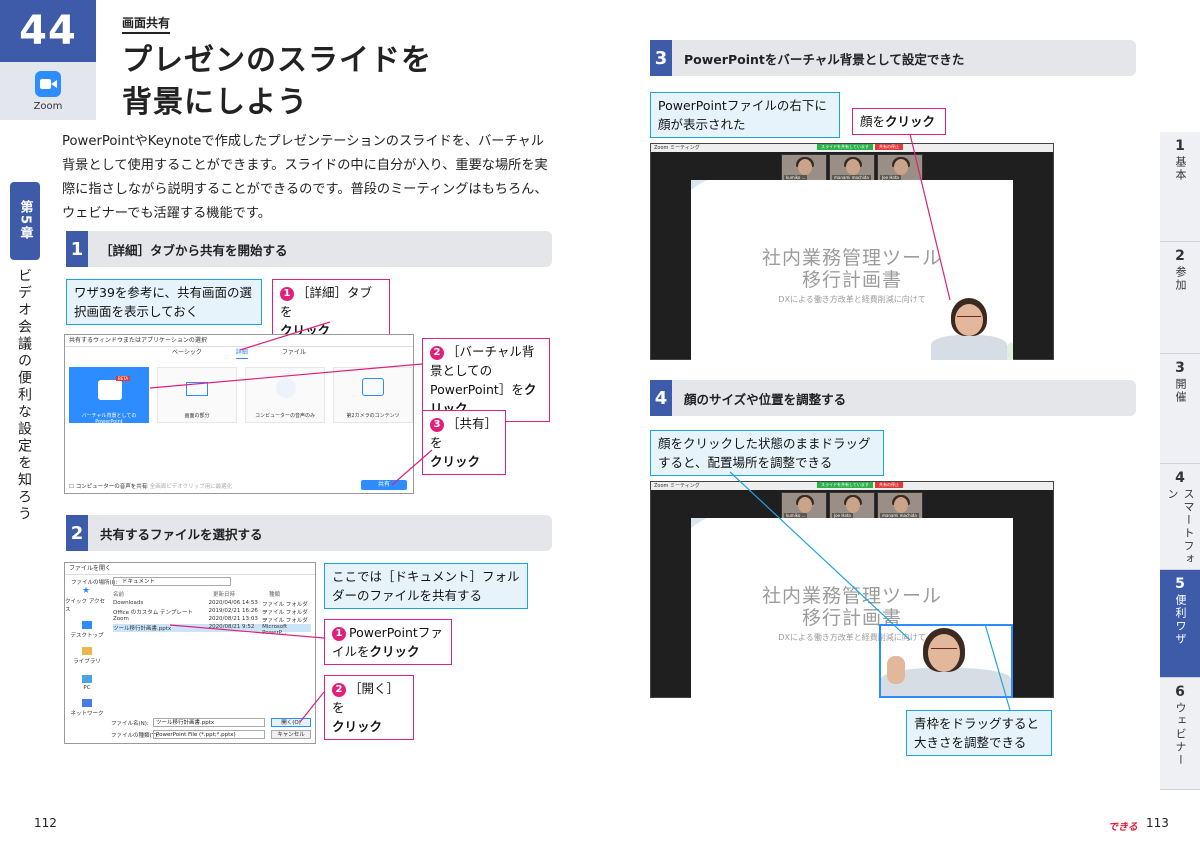 The width and height of the screenshot is (1200, 851). Describe the element at coordinates (274, 594) in the screenshot. I see `col-type: 種類` at that location.